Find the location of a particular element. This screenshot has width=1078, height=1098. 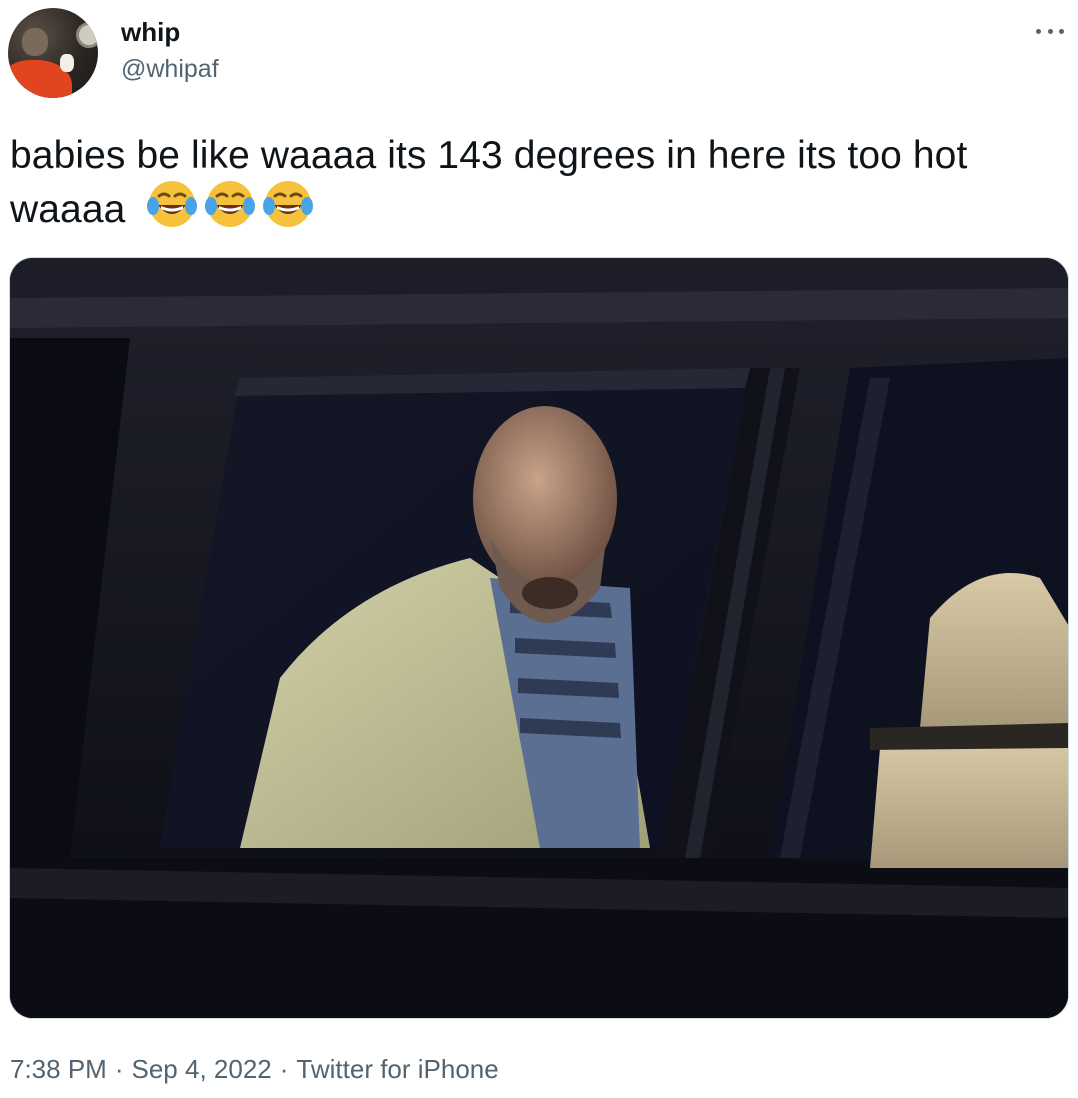

tweet-date: Sep 4, 2022 is located at coordinates (202, 1069).